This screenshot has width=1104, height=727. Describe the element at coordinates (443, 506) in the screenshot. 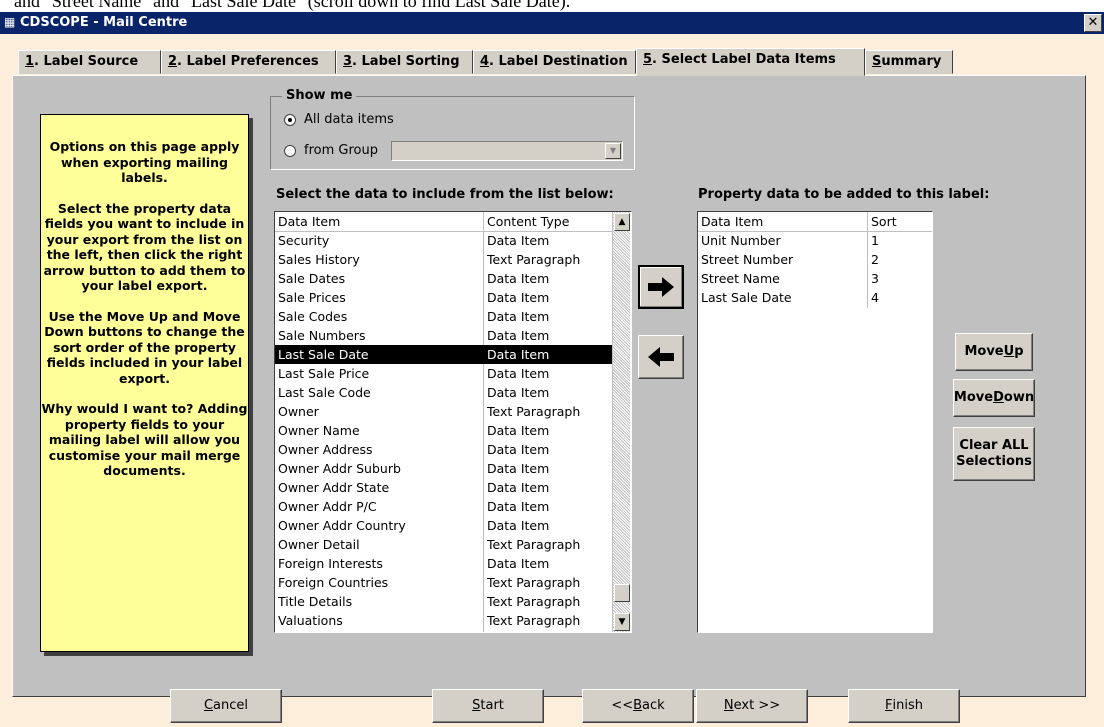

I see `list-item: Owner Addr P/C Data Item` at that location.